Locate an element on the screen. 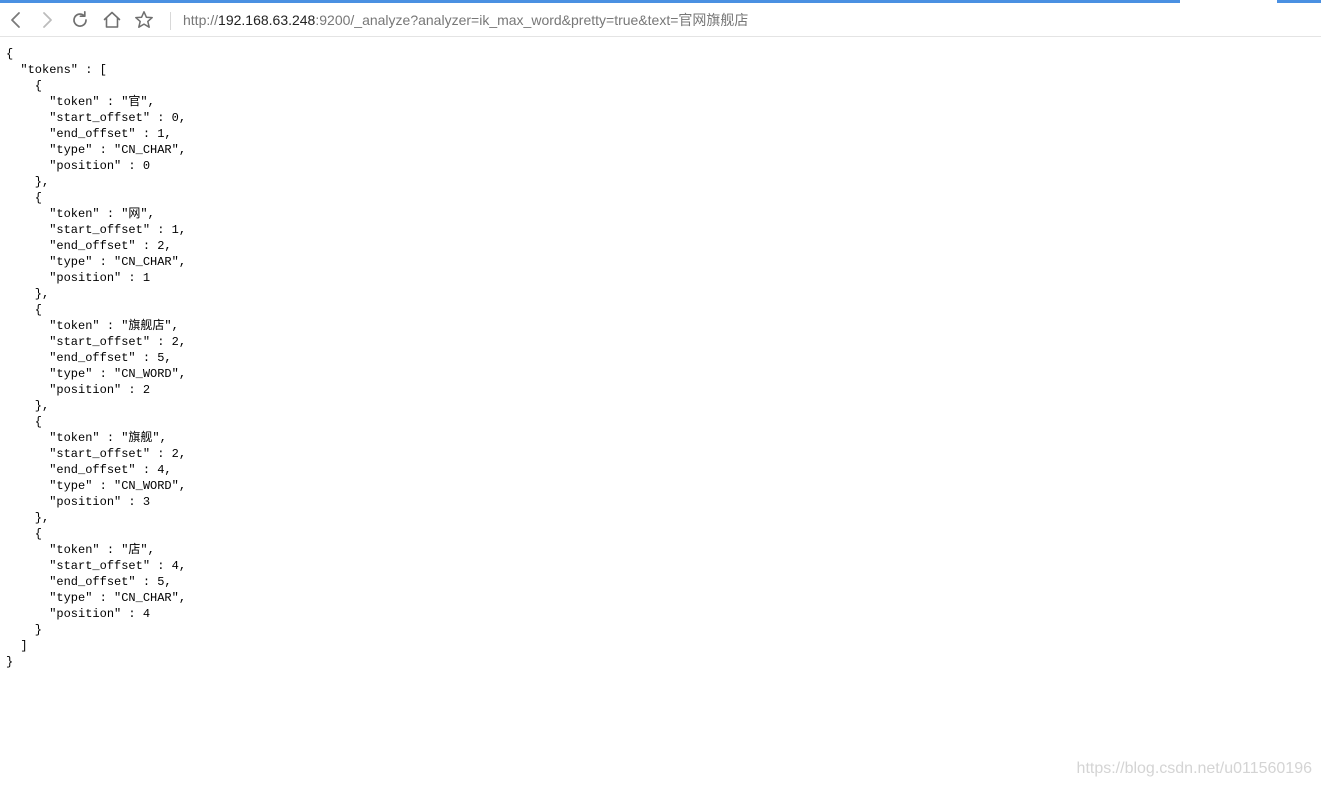  json-line: "token" : "网", is located at coordinates (80, 214).